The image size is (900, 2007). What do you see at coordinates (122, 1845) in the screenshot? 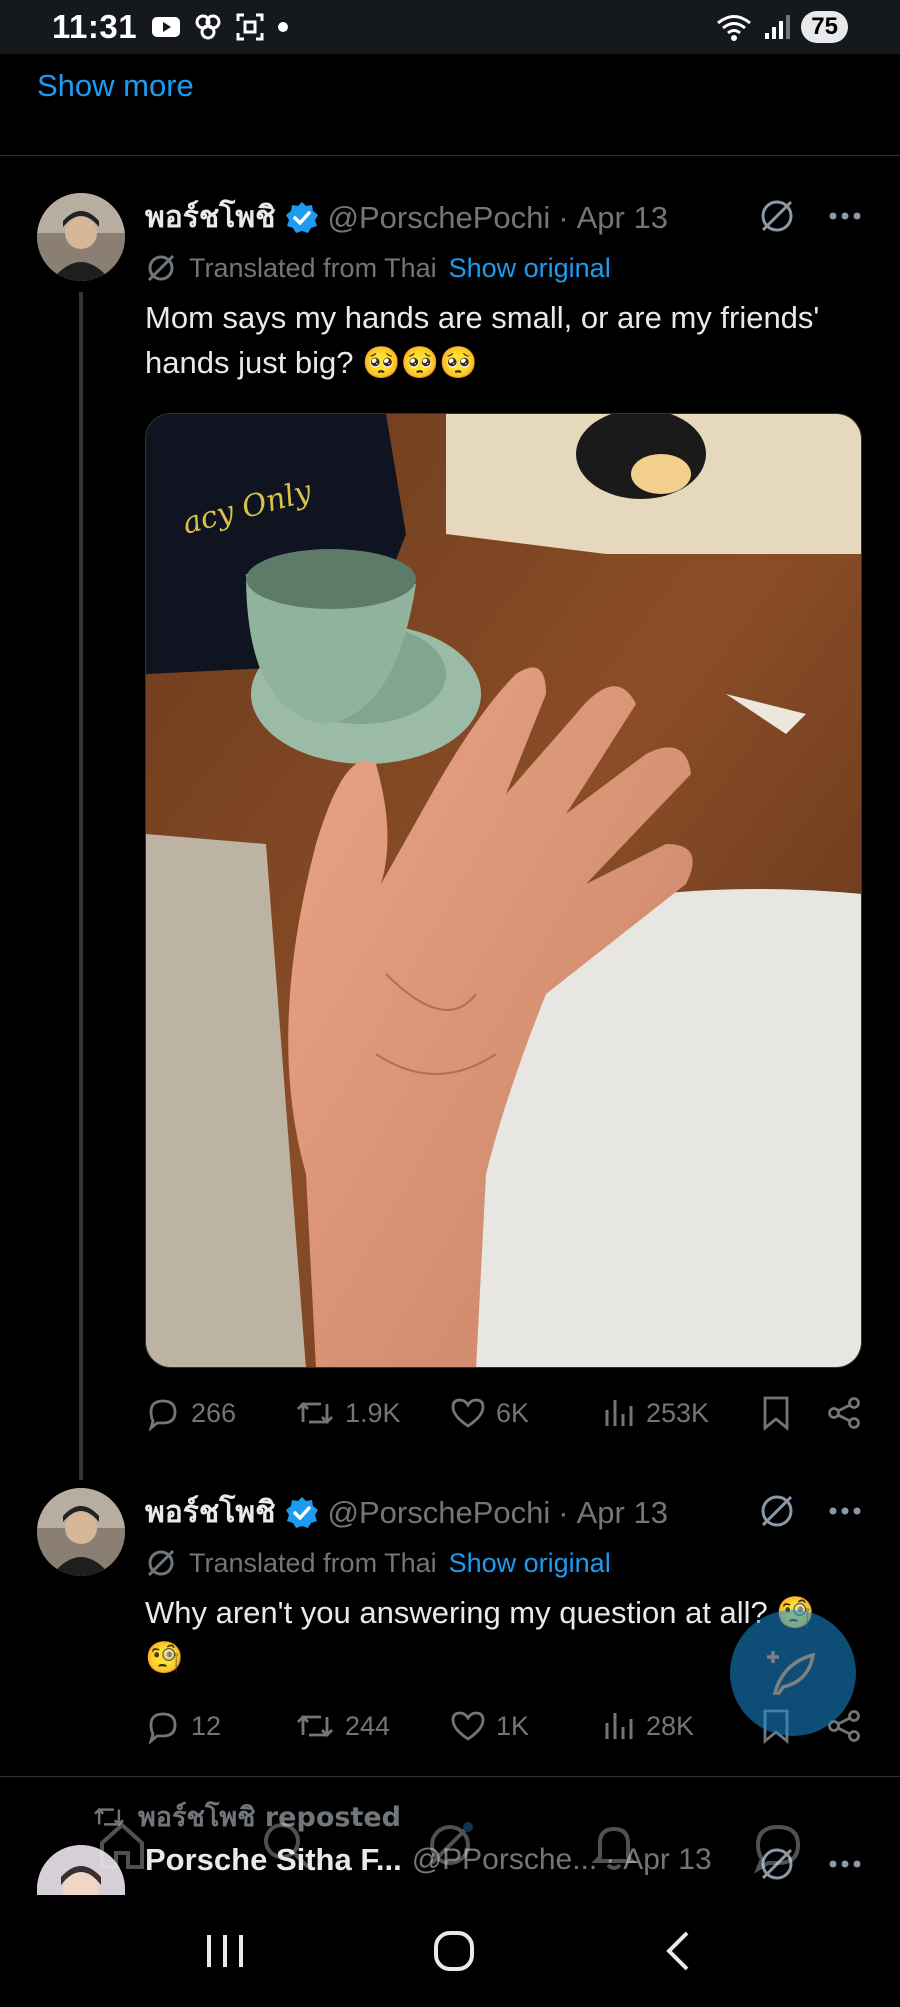
I see `home-icon` at bounding box center [122, 1845].